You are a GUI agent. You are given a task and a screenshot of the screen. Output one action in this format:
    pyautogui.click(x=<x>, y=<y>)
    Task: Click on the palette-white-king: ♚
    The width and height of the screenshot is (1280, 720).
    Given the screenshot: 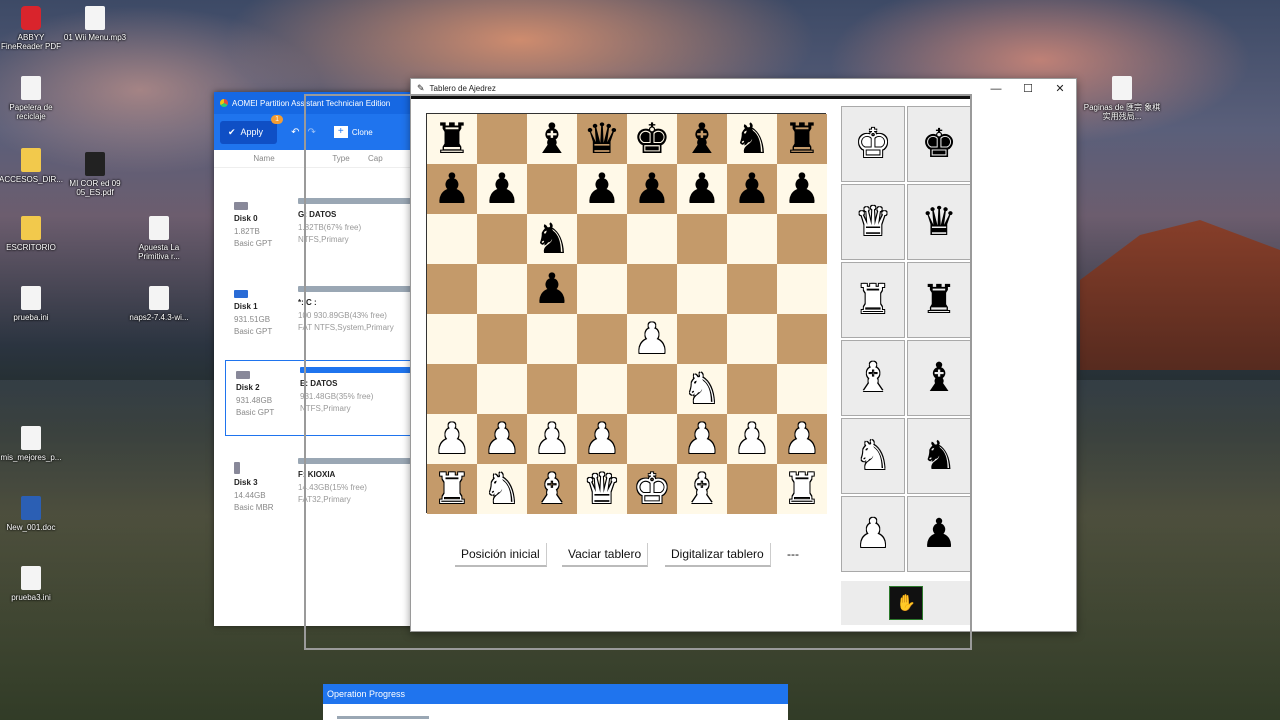 What is the action you would take?
    pyautogui.click(x=873, y=144)
    